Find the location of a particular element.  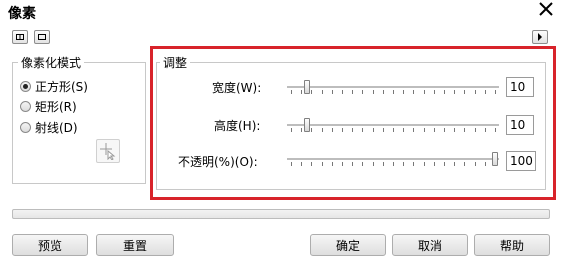

close-icon is located at coordinates (546, 9).